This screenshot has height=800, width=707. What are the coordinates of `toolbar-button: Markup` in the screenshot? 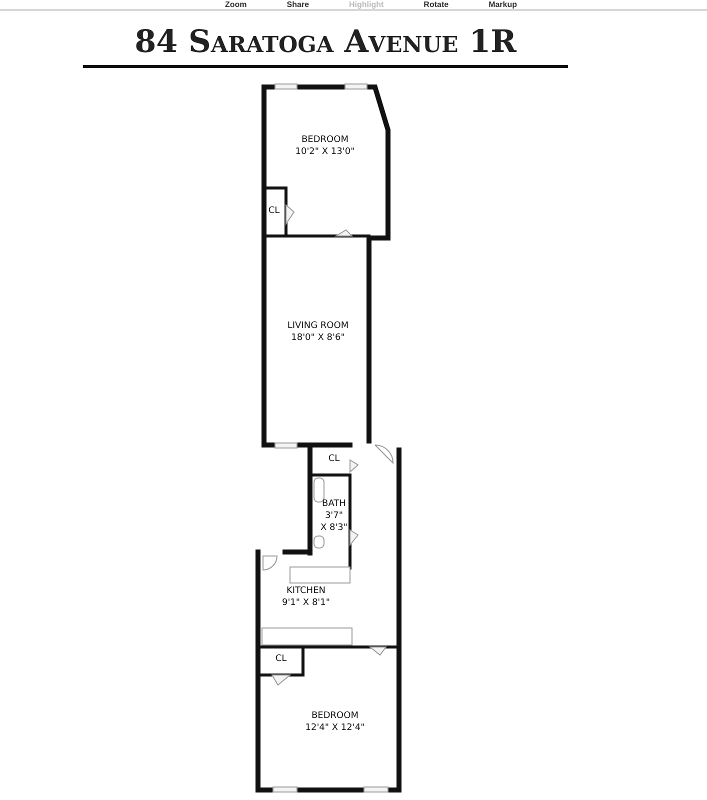 It's located at (503, 4).